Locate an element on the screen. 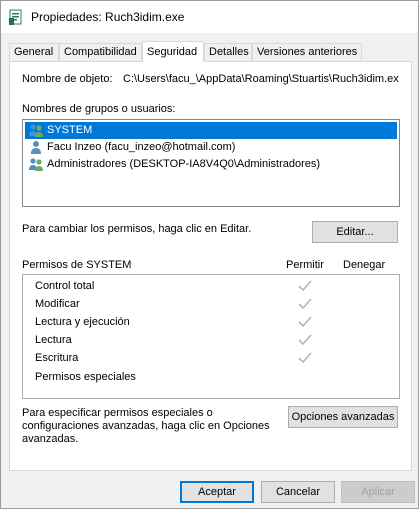 Image resolution: width=419 pixels, height=509 pixels. list-item-system: SYSTEM is located at coordinates (211, 130).